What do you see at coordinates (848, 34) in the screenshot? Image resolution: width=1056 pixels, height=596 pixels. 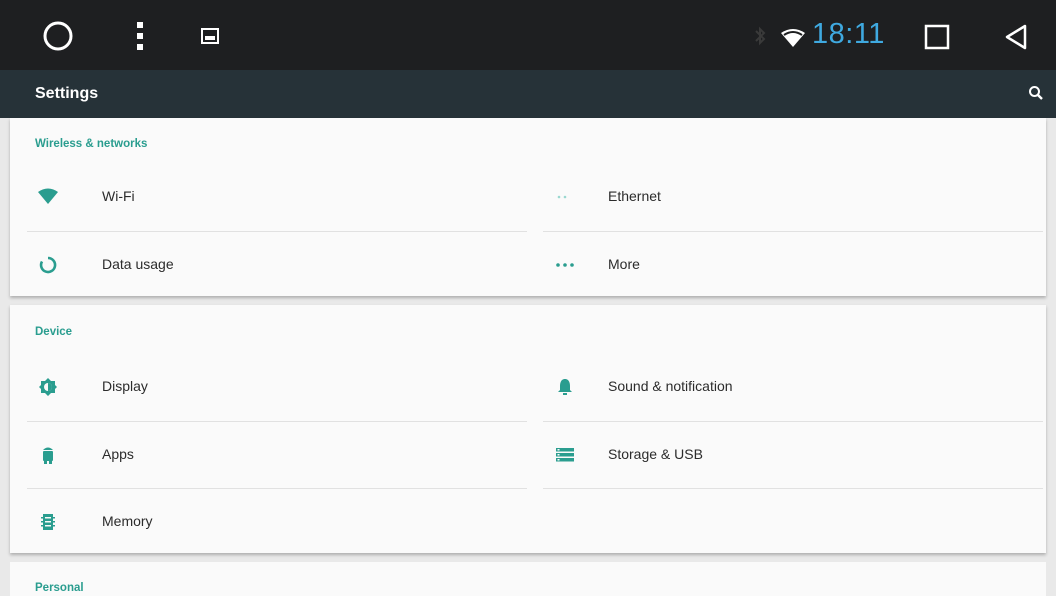 I see `clock: 18:11` at bounding box center [848, 34].